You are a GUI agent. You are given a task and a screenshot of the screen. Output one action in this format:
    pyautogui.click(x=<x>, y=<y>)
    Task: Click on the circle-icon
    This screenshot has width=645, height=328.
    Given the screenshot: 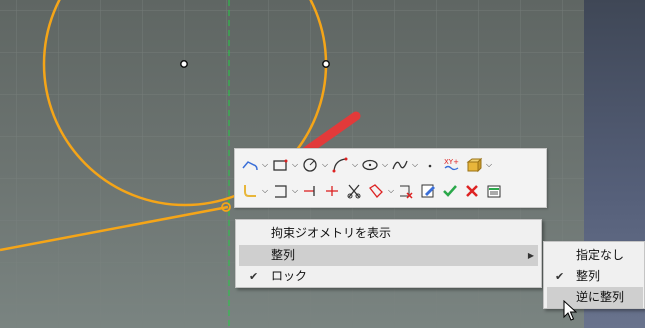 What is the action you would take?
    pyautogui.click(x=310, y=165)
    